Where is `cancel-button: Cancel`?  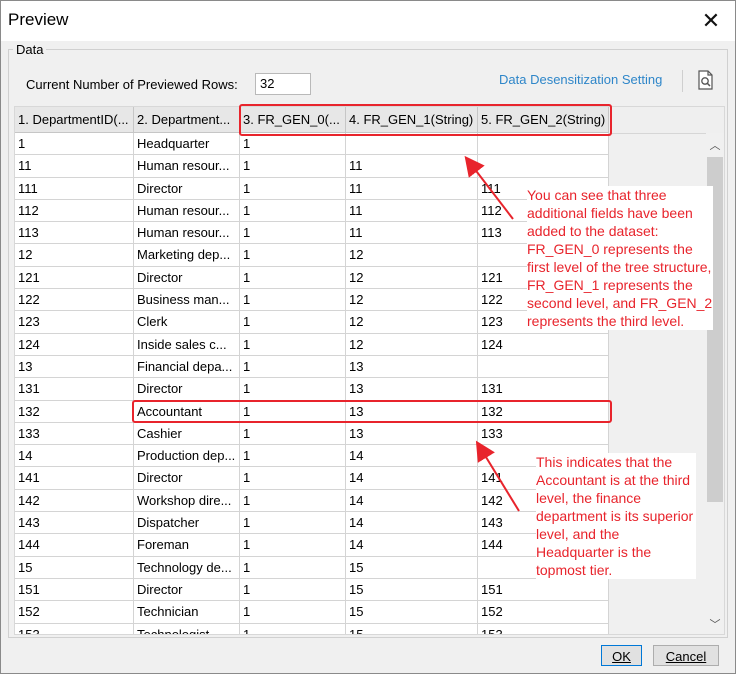 cancel-button: Cancel is located at coordinates (686, 655).